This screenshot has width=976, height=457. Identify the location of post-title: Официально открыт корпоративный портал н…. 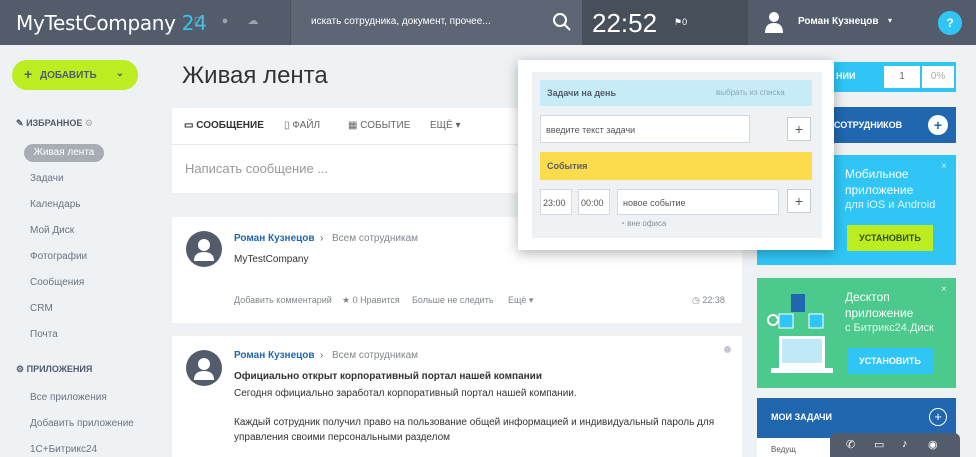
(388, 376).